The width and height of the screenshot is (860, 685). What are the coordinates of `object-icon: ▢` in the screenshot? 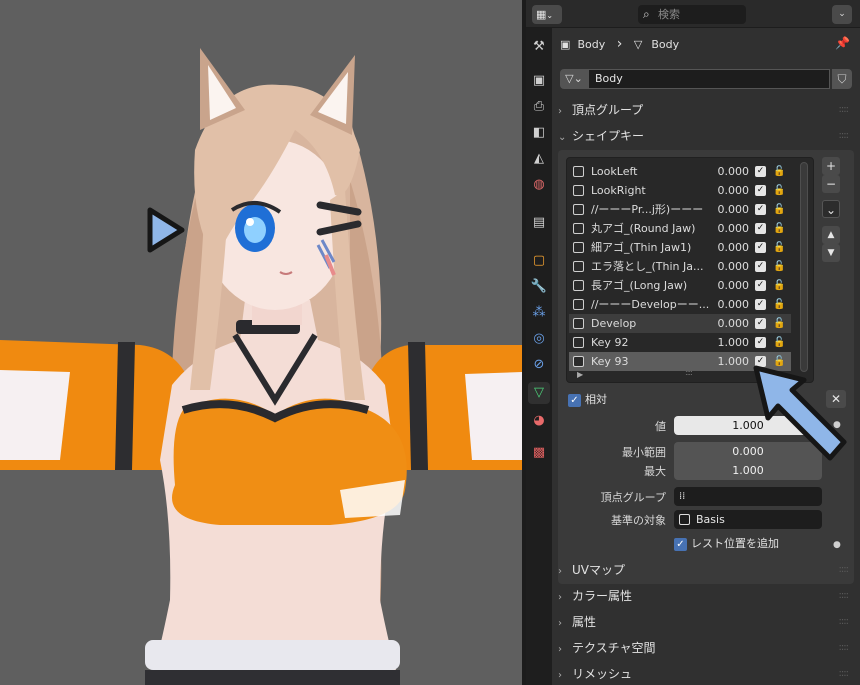 It's located at (539, 261).